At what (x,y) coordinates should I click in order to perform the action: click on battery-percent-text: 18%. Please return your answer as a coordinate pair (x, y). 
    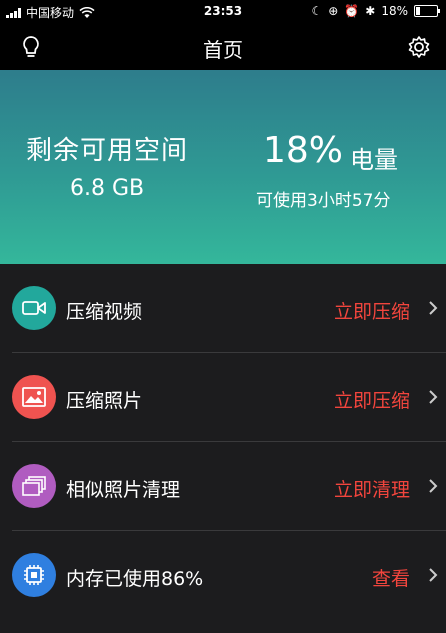
    Looking at the image, I should click on (394, 11).